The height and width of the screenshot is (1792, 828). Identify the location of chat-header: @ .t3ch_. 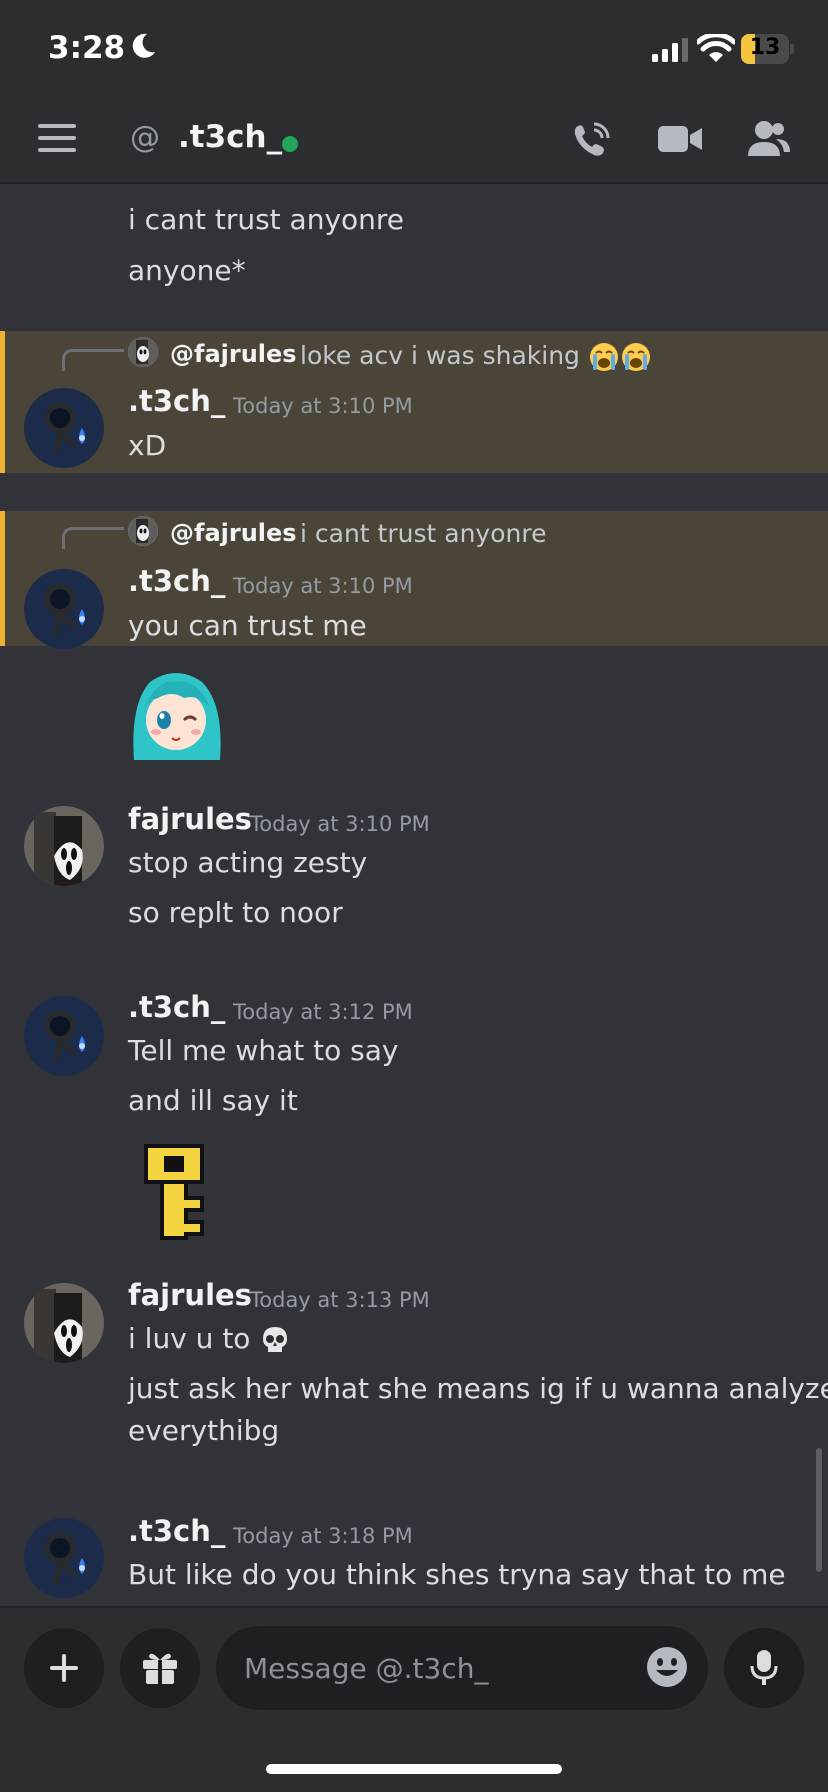
(414, 142).